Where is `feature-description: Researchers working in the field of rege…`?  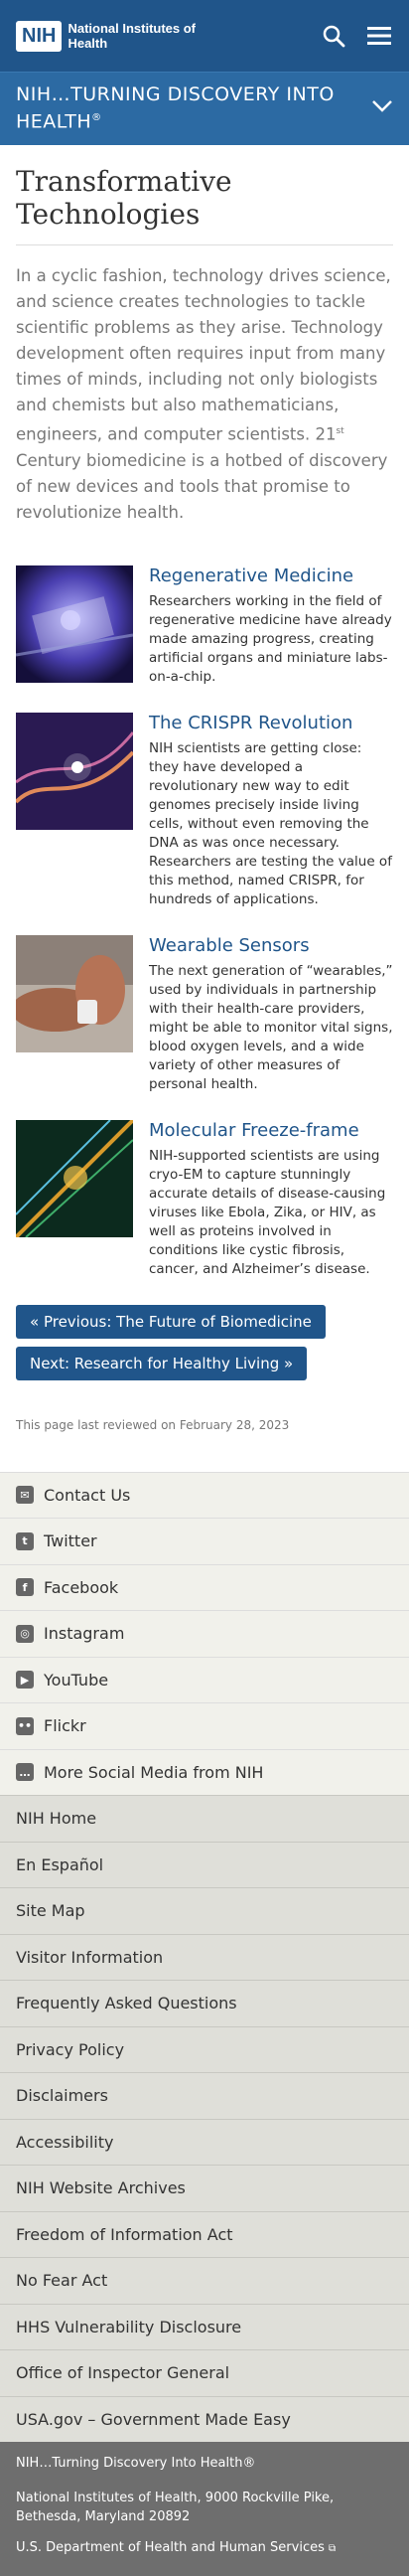 feature-description: Researchers working in the field of rege… is located at coordinates (270, 638).